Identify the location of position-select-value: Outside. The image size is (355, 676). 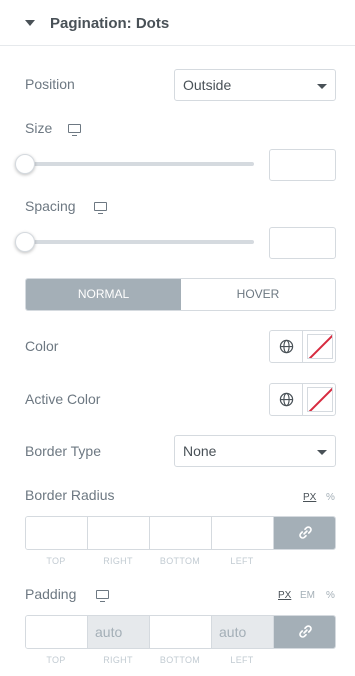
(207, 85).